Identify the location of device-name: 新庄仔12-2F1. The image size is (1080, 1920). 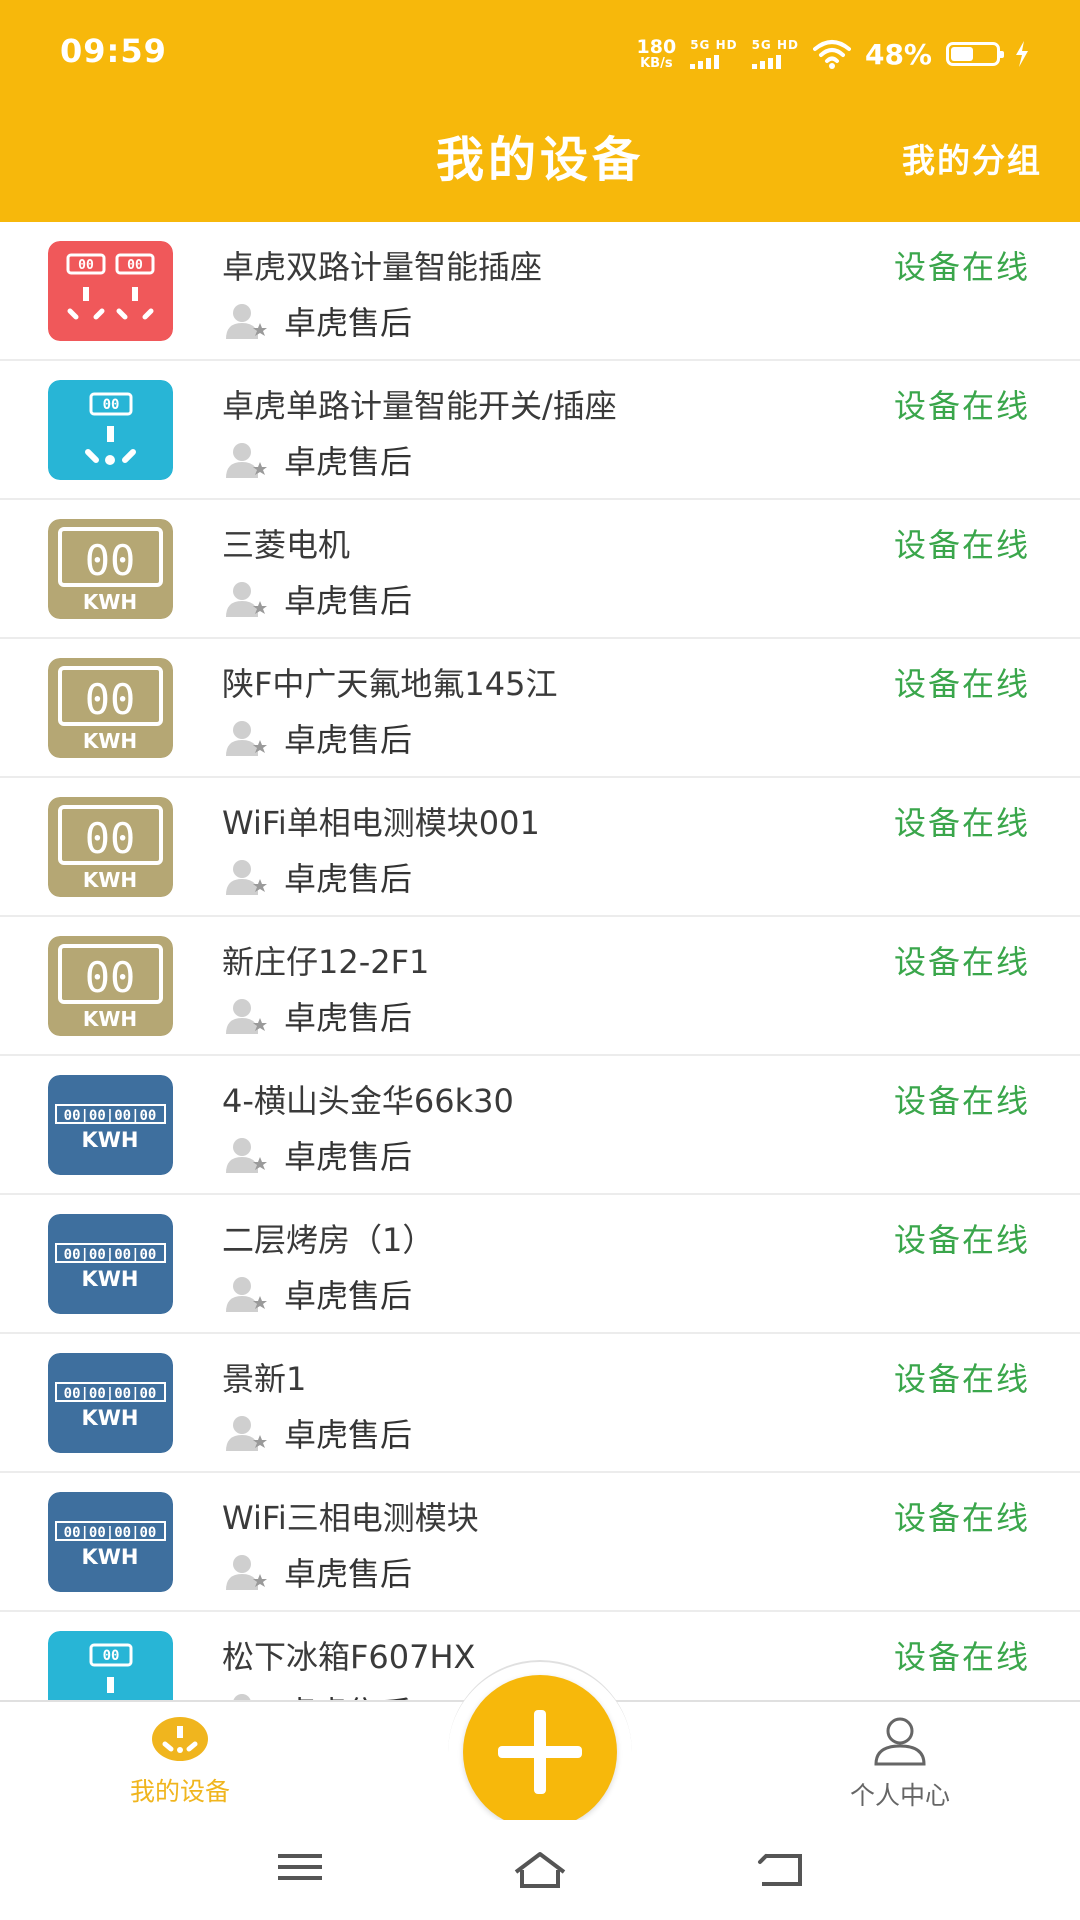
(326, 962).